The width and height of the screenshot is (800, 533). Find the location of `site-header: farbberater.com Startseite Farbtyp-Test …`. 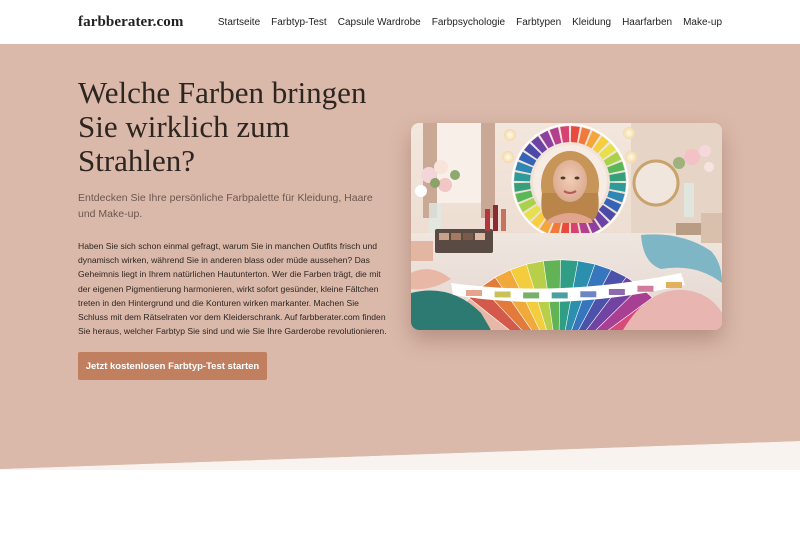

site-header: farbberater.com Startseite Farbtyp-Test … is located at coordinates (400, 22).